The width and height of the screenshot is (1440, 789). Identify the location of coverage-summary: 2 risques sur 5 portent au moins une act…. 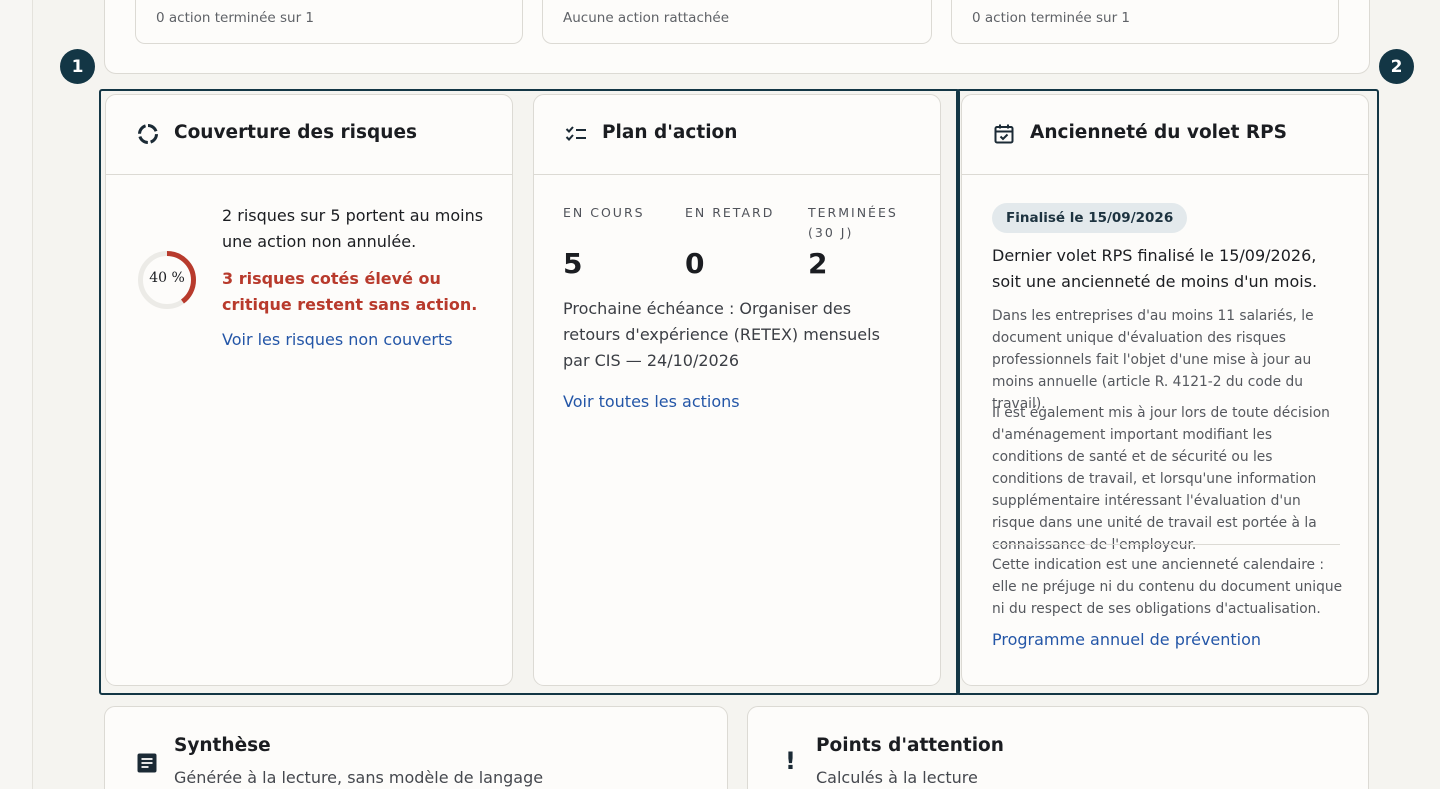
(353, 228).